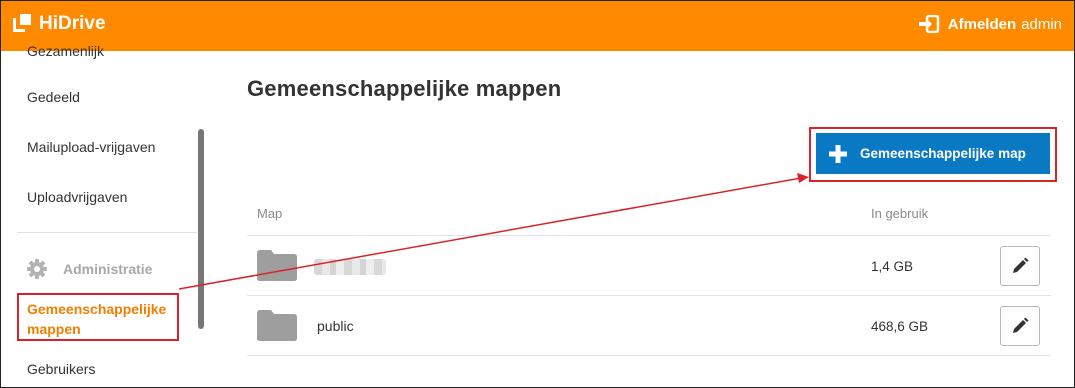  I want to click on sidebar-item-uploadvrijgaven: Uploadvrijgaven, so click(77, 197).